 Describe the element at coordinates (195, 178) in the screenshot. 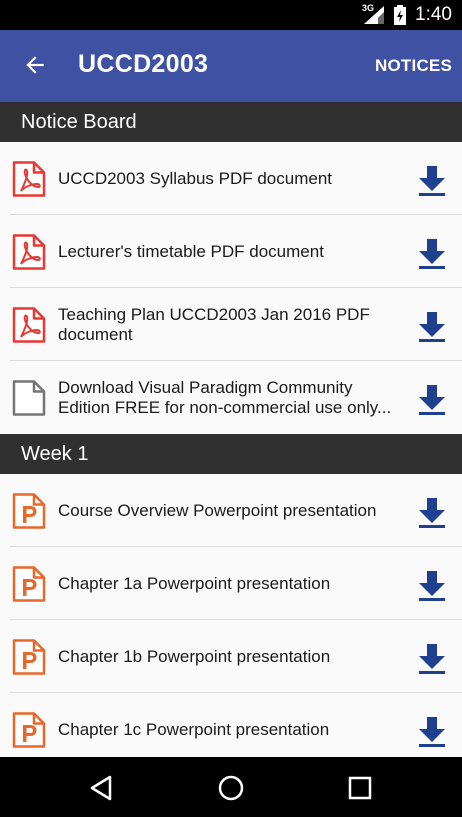

I see `item-title: UCCD2003 Syllabus PDF document` at that location.